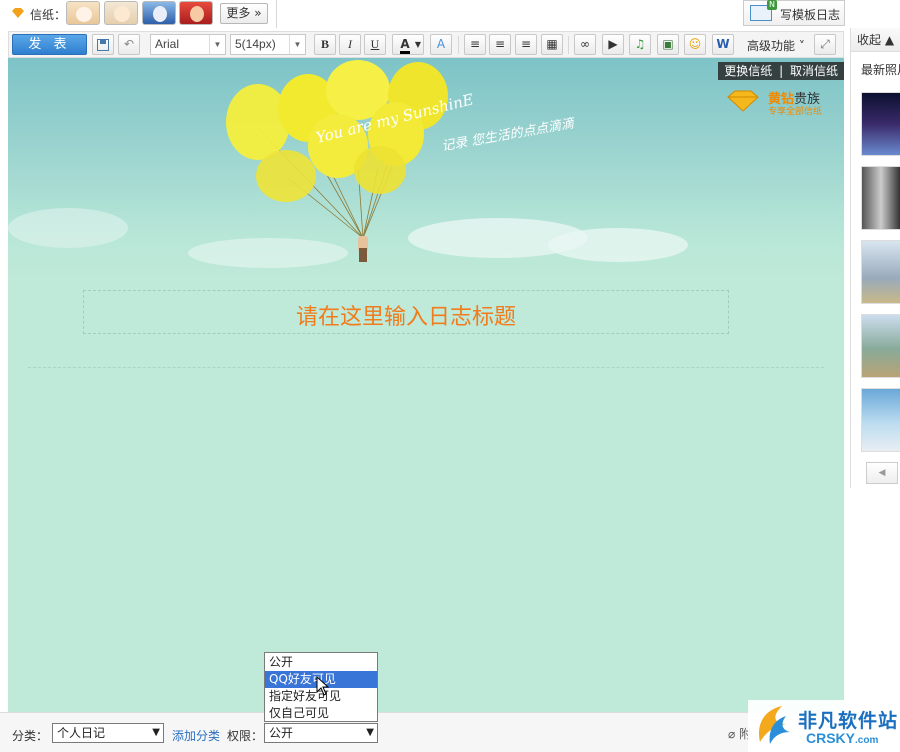  Describe the element at coordinates (810, 15) in the screenshot. I see `template-log-label: 写模板日志` at that location.